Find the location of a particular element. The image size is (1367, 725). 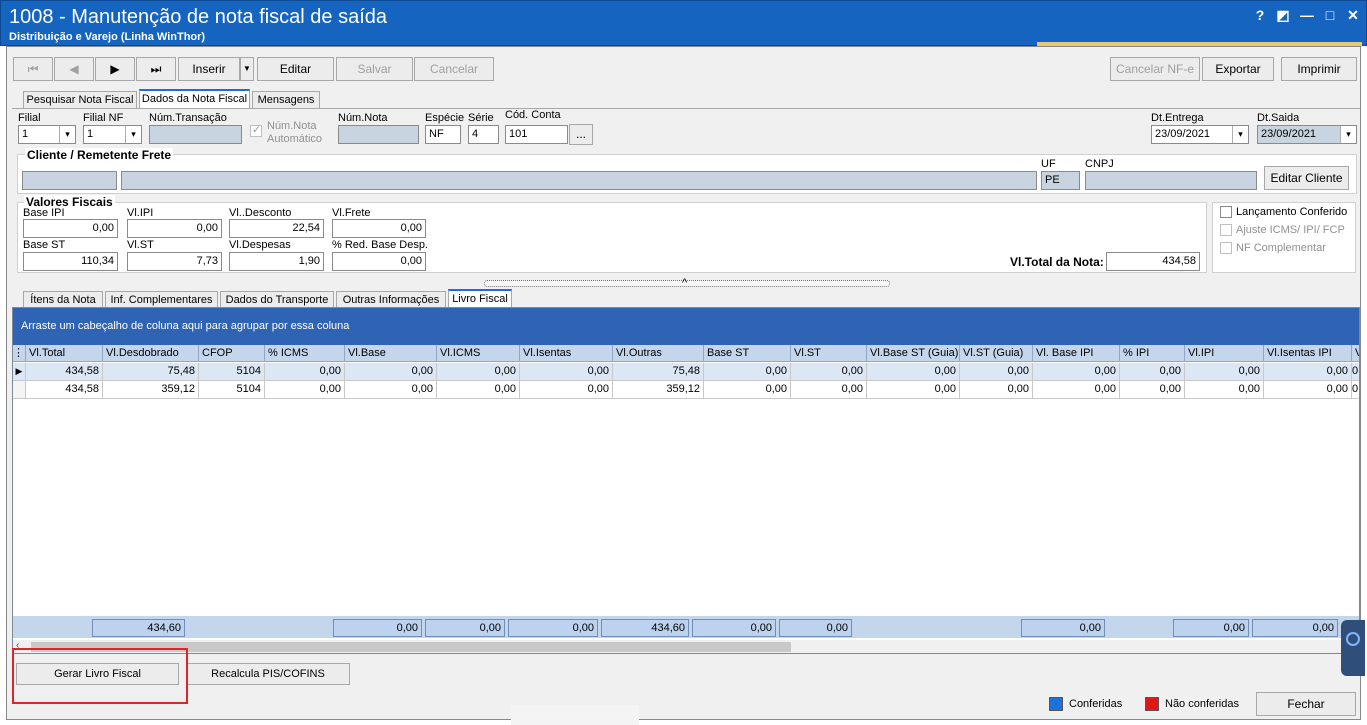

dt-saida-input: 23/09/2021 ▾ is located at coordinates (1307, 134).